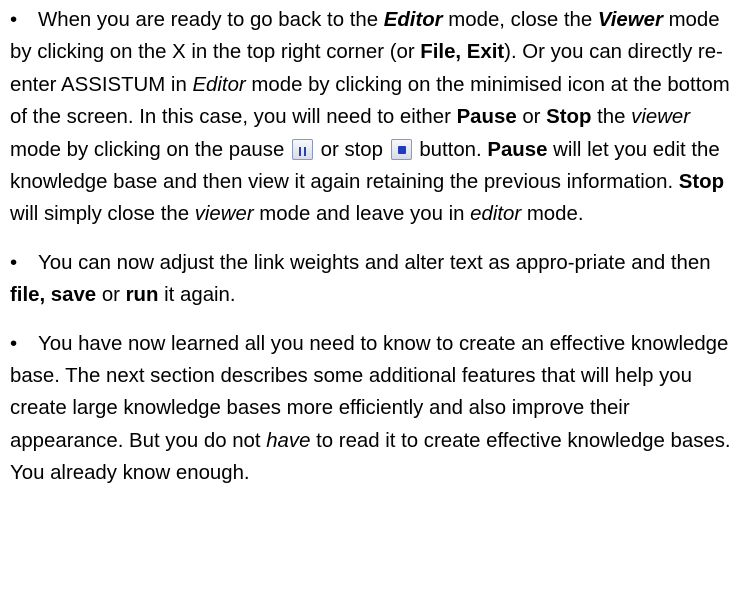  Describe the element at coordinates (569, 117) in the screenshot. I see `emphasis-stop: Stop` at that location.